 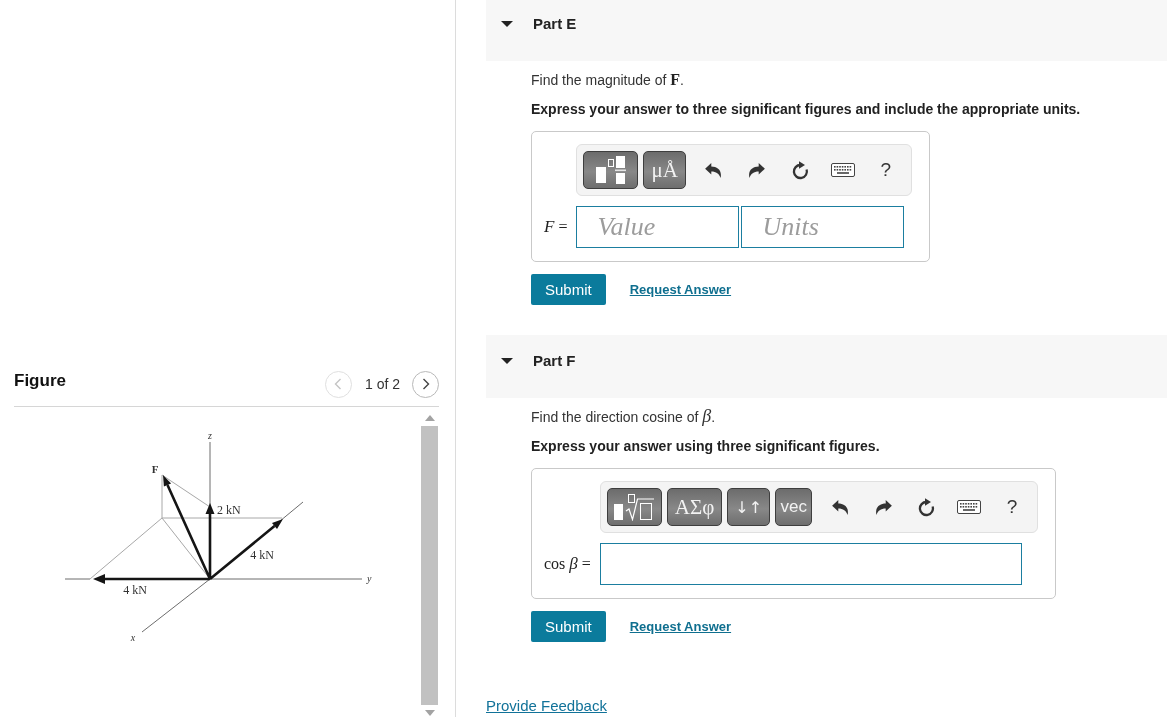 I want to click on figure-title: Figure, so click(x=40, y=381).